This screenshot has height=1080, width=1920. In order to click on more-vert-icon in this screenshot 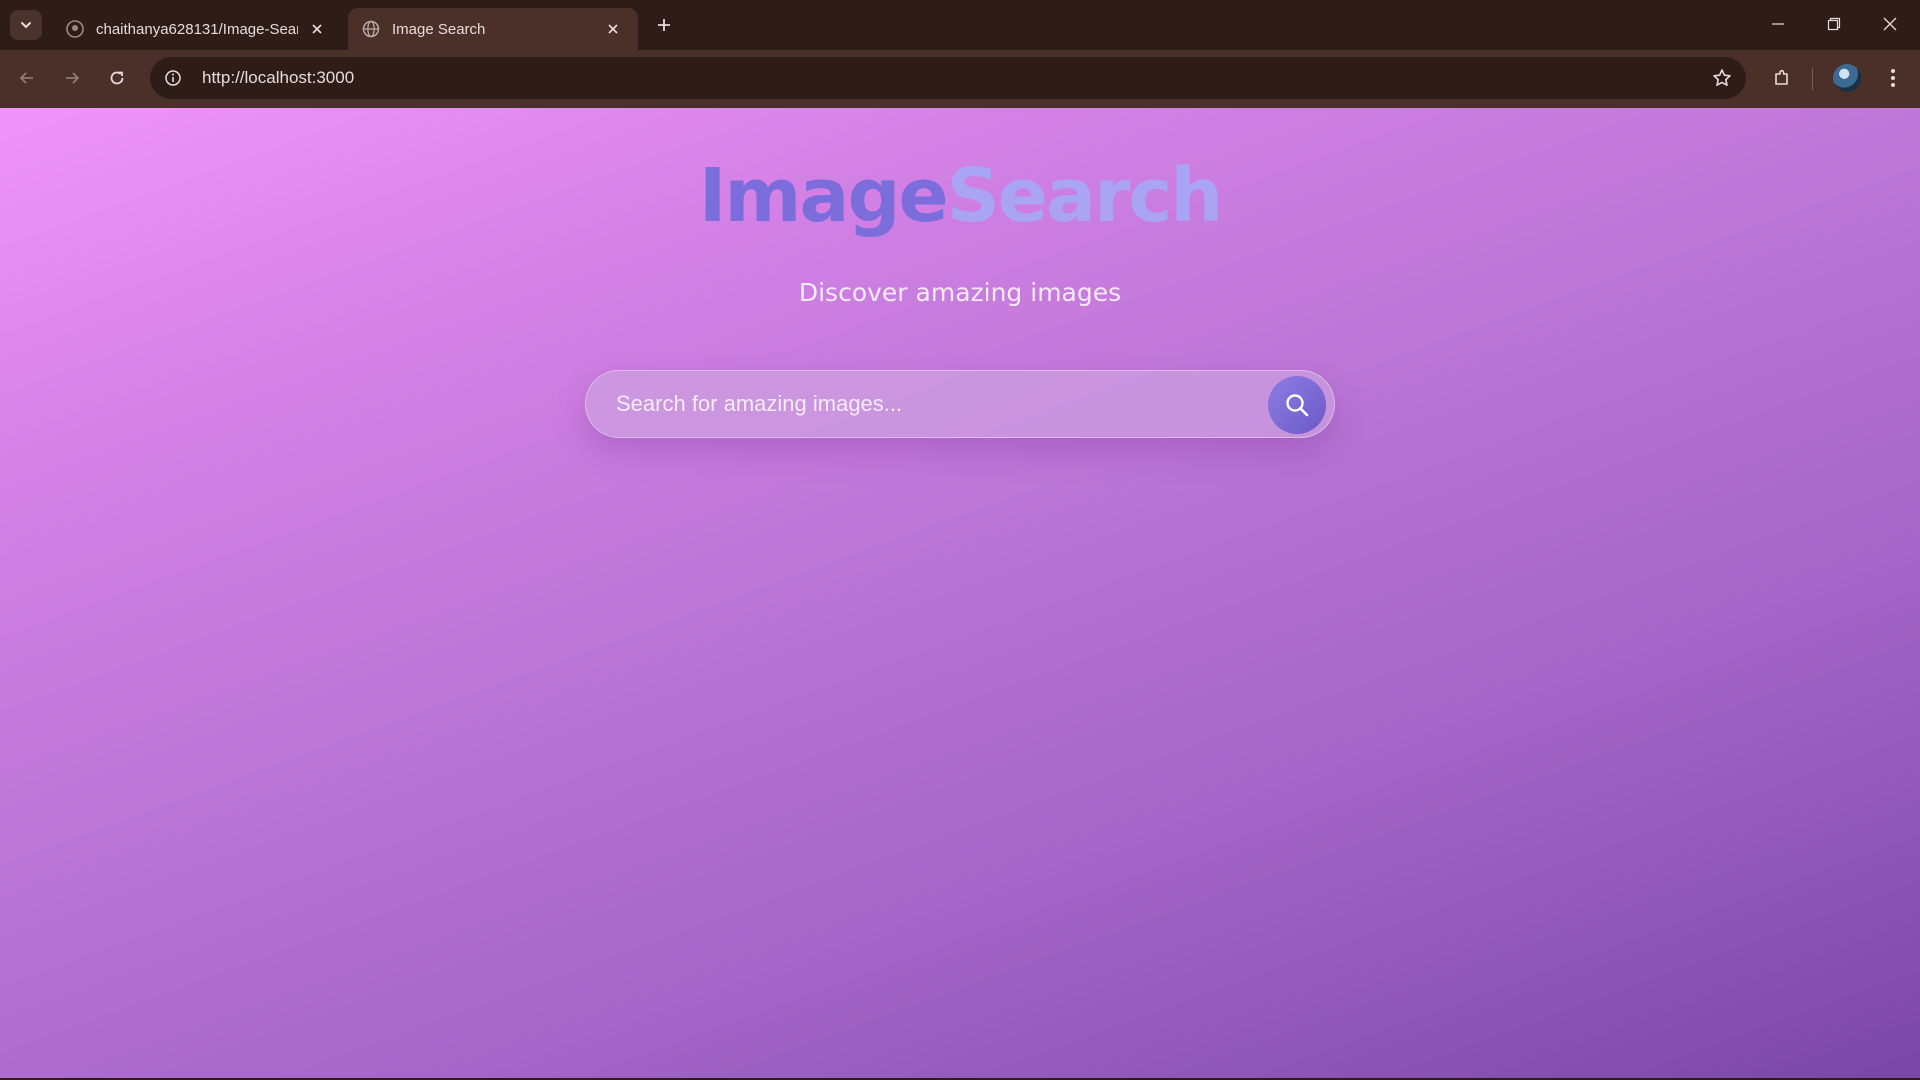, I will do `click(1893, 78)`.